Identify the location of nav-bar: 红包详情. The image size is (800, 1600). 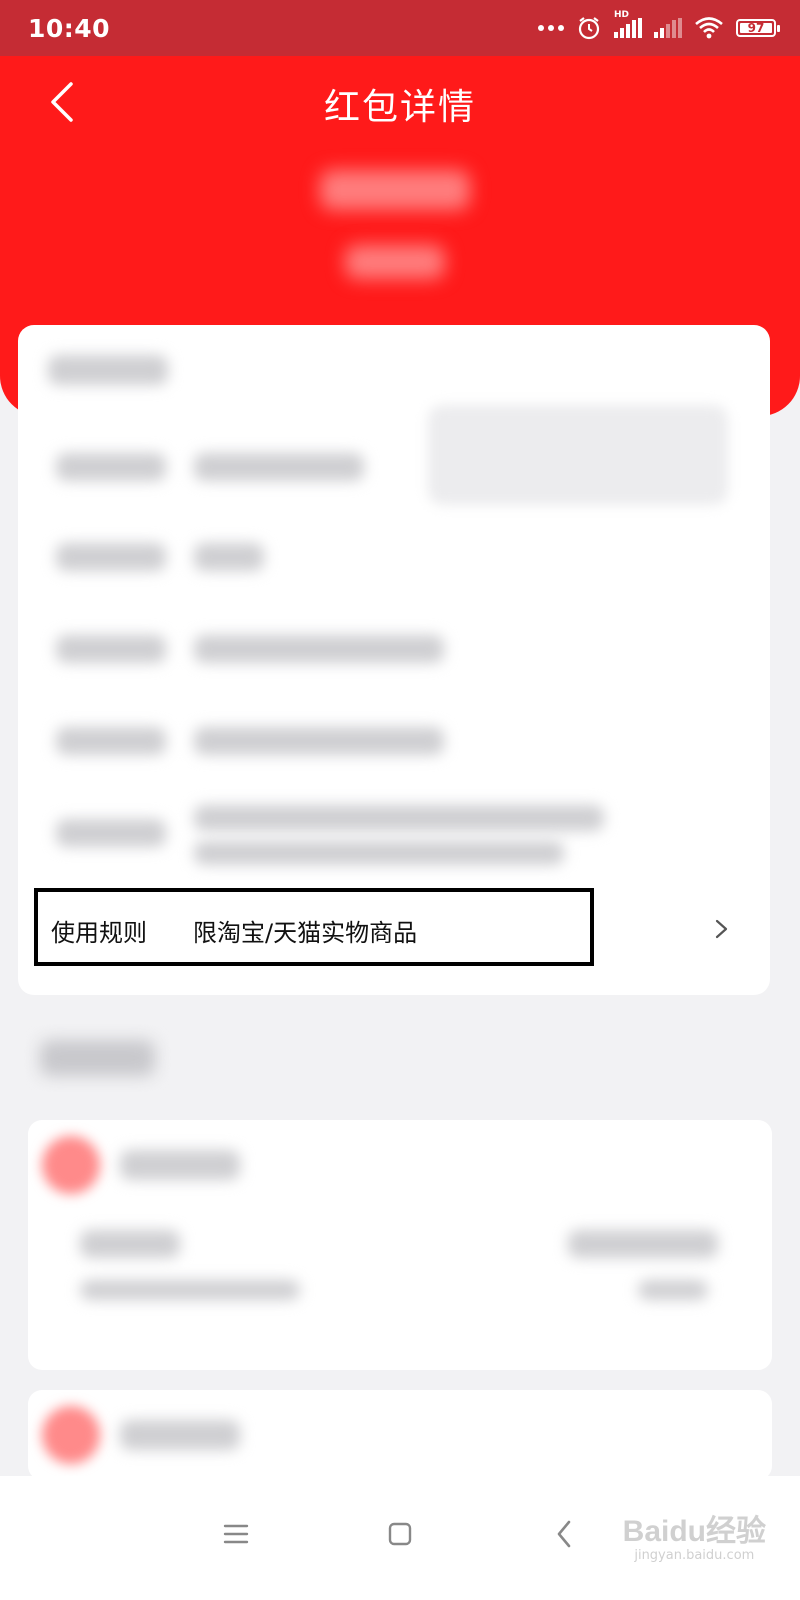
(400, 104).